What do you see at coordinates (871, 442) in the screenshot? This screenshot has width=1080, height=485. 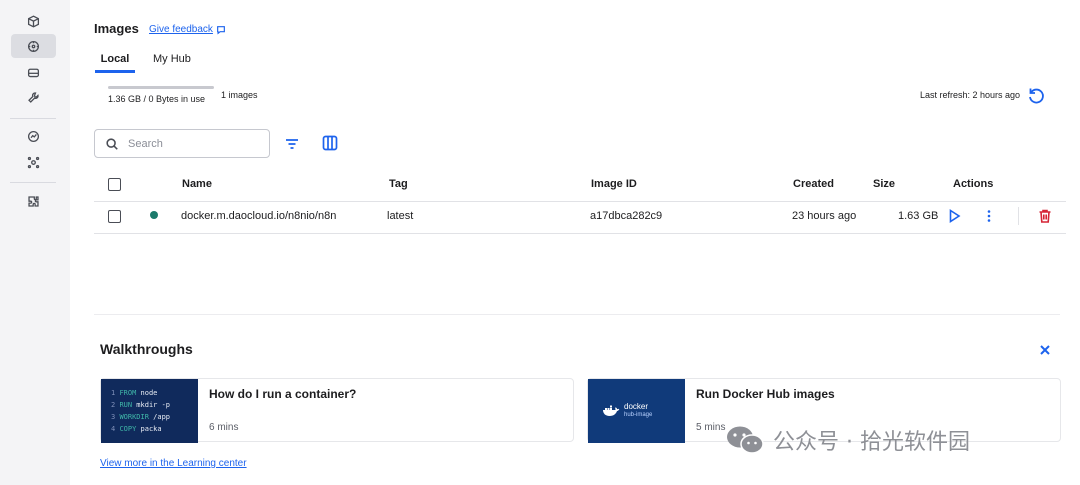 I see `watermark-text: 公众号 · 拾光软件园` at bounding box center [871, 442].